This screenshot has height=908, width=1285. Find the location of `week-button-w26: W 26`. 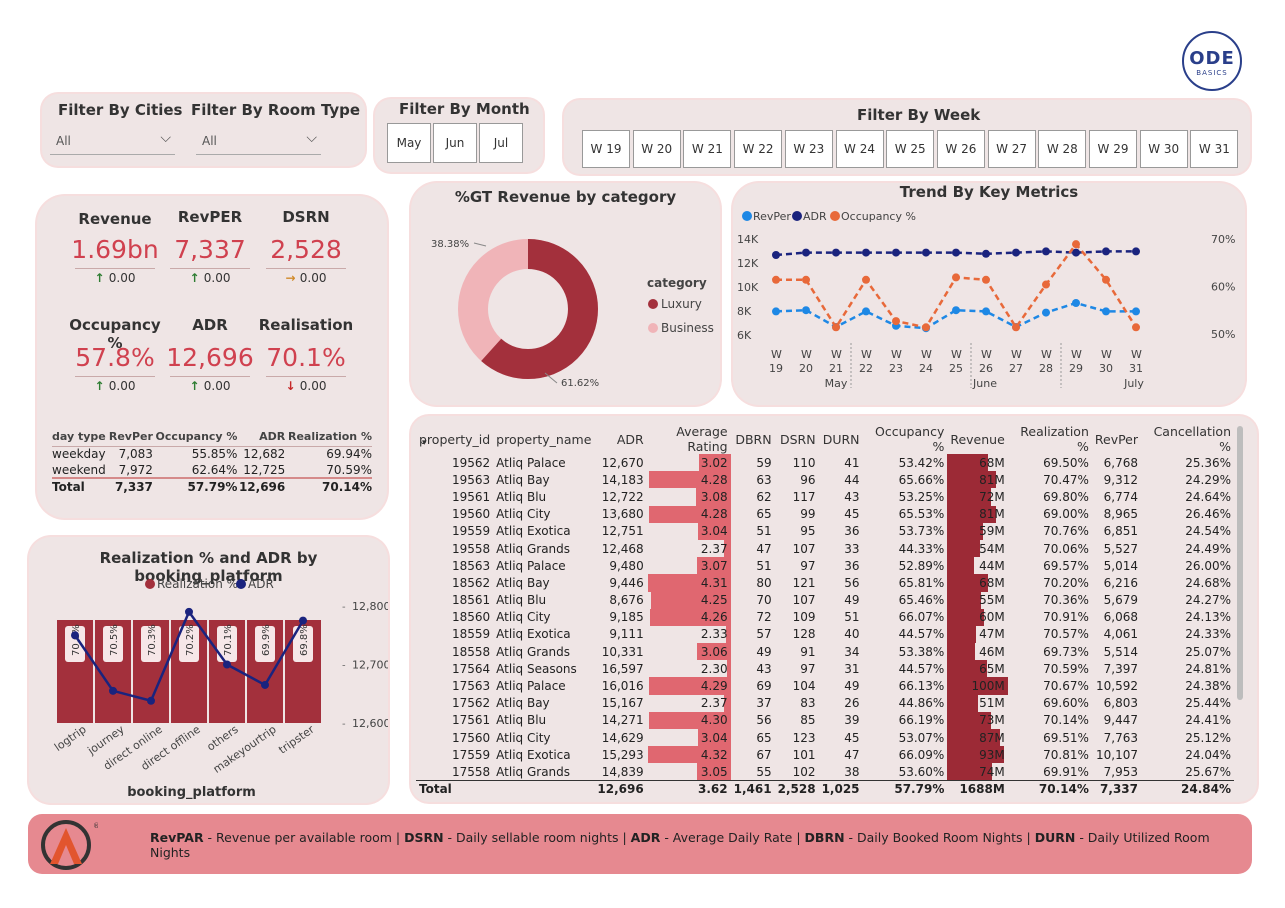

week-button-w26: W 26 is located at coordinates (960, 149).